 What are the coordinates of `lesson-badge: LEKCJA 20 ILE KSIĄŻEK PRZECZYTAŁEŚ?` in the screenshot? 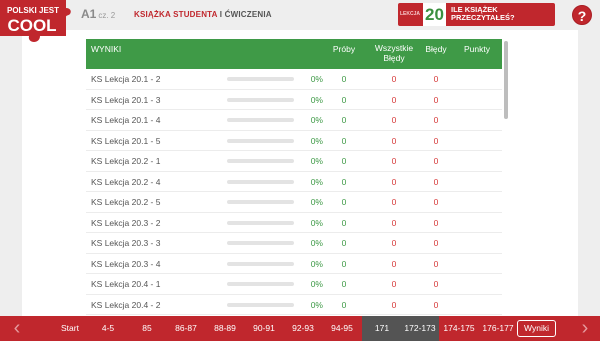 It's located at (476, 14).